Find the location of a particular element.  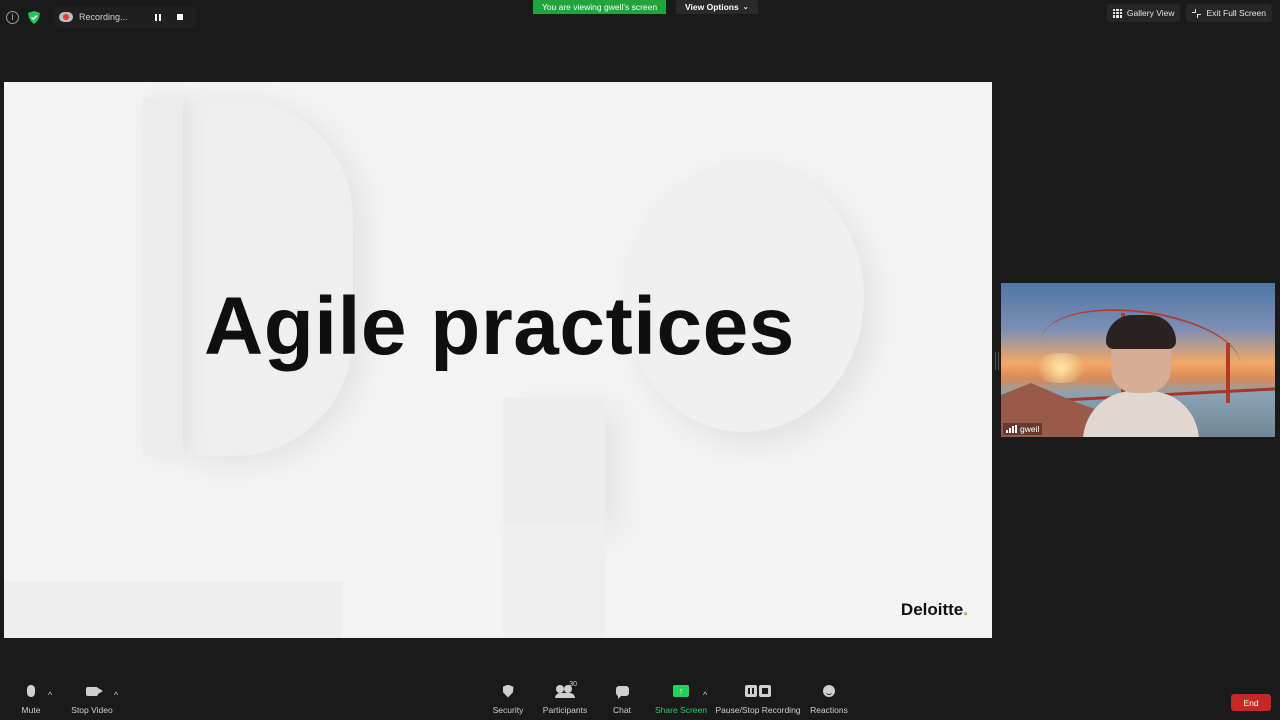

reactions-label: Reactions is located at coordinates (829, 710).